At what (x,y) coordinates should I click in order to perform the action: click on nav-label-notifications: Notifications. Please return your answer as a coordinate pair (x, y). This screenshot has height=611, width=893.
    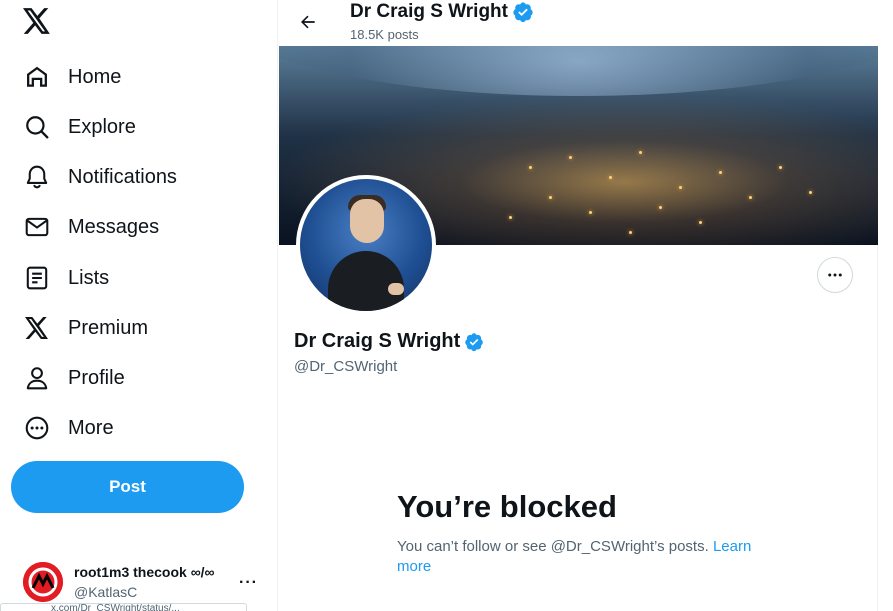
    Looking at the image, I should click on (122, 176).